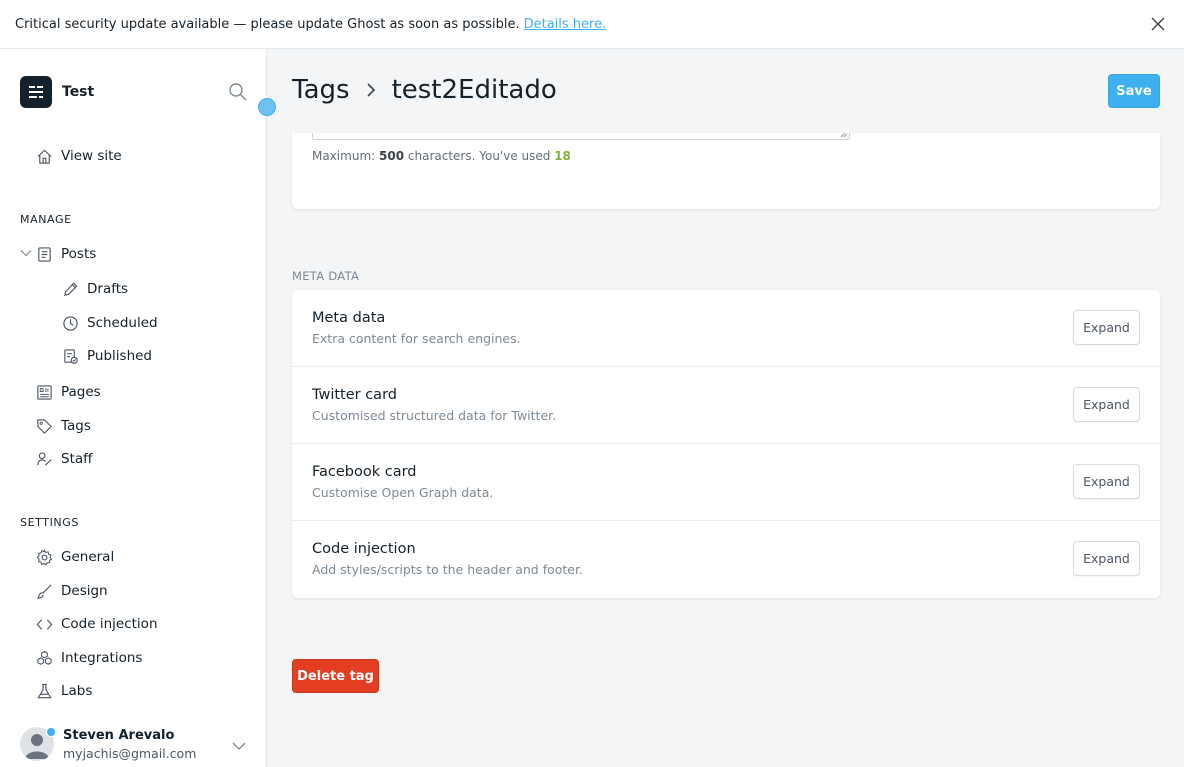 This screenshot has height=767, width=1184. I want to click on sidebar-item-design: Design, so click(71, 591).